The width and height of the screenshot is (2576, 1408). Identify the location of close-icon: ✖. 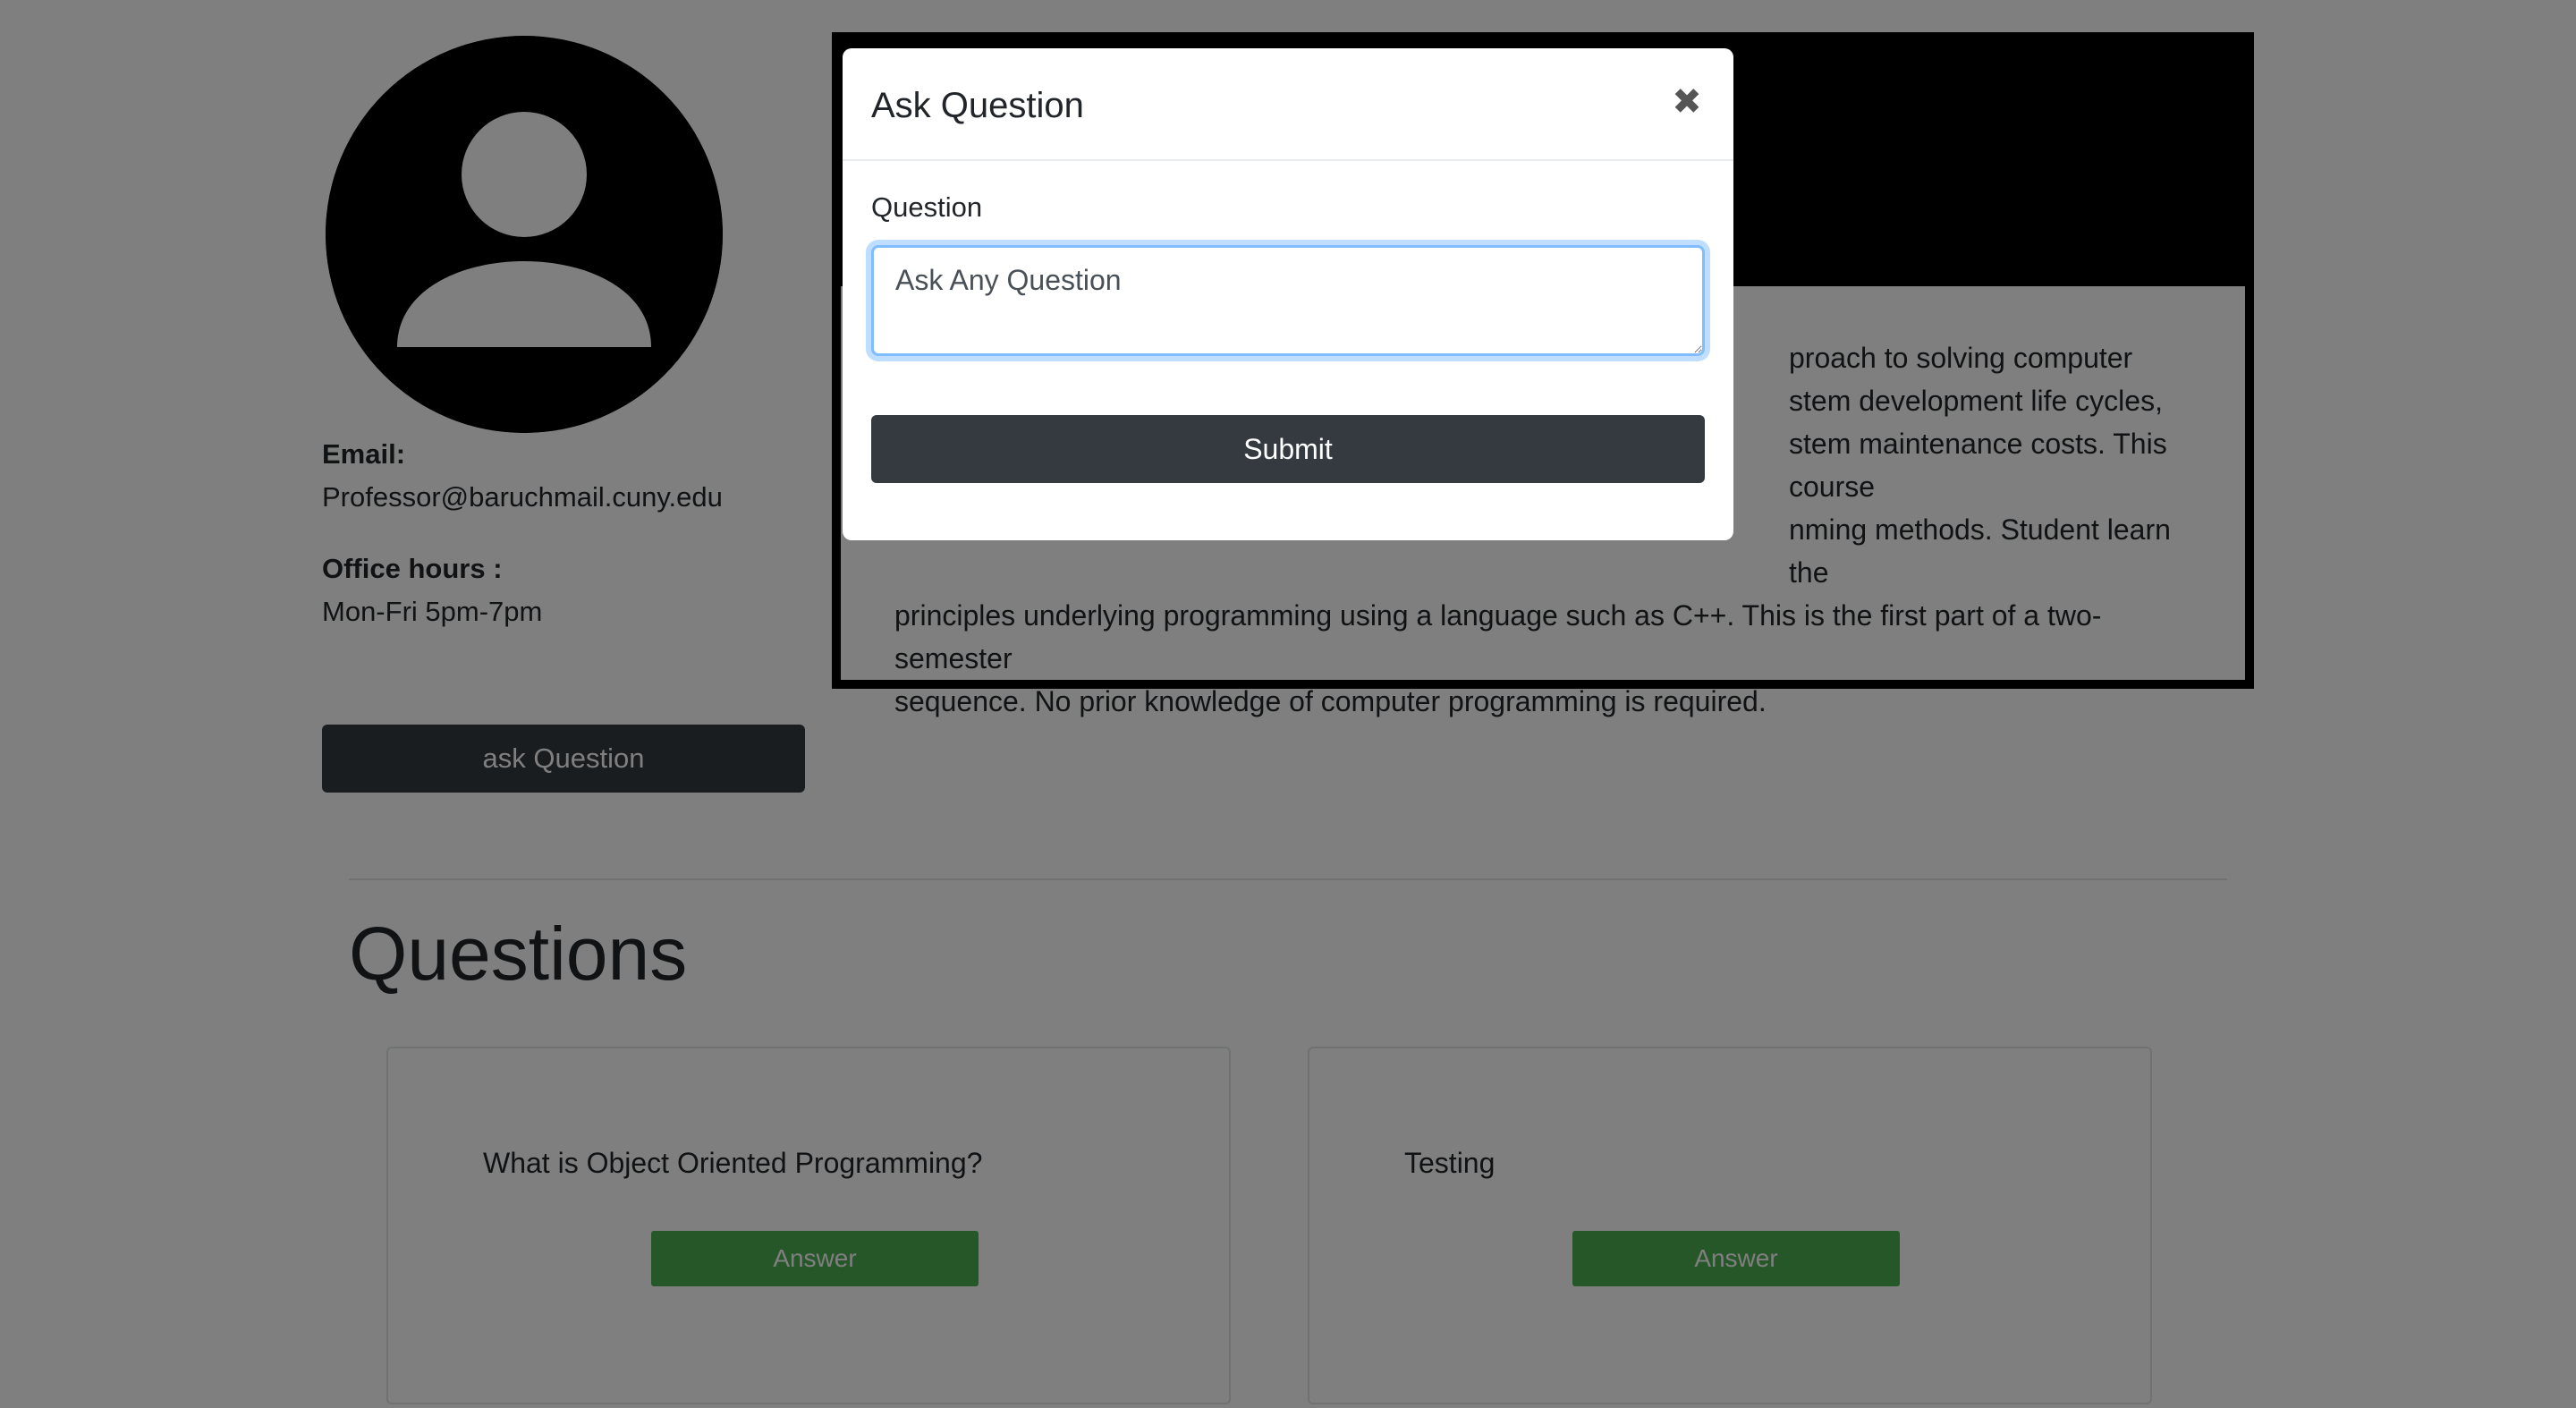
(1686, 102).